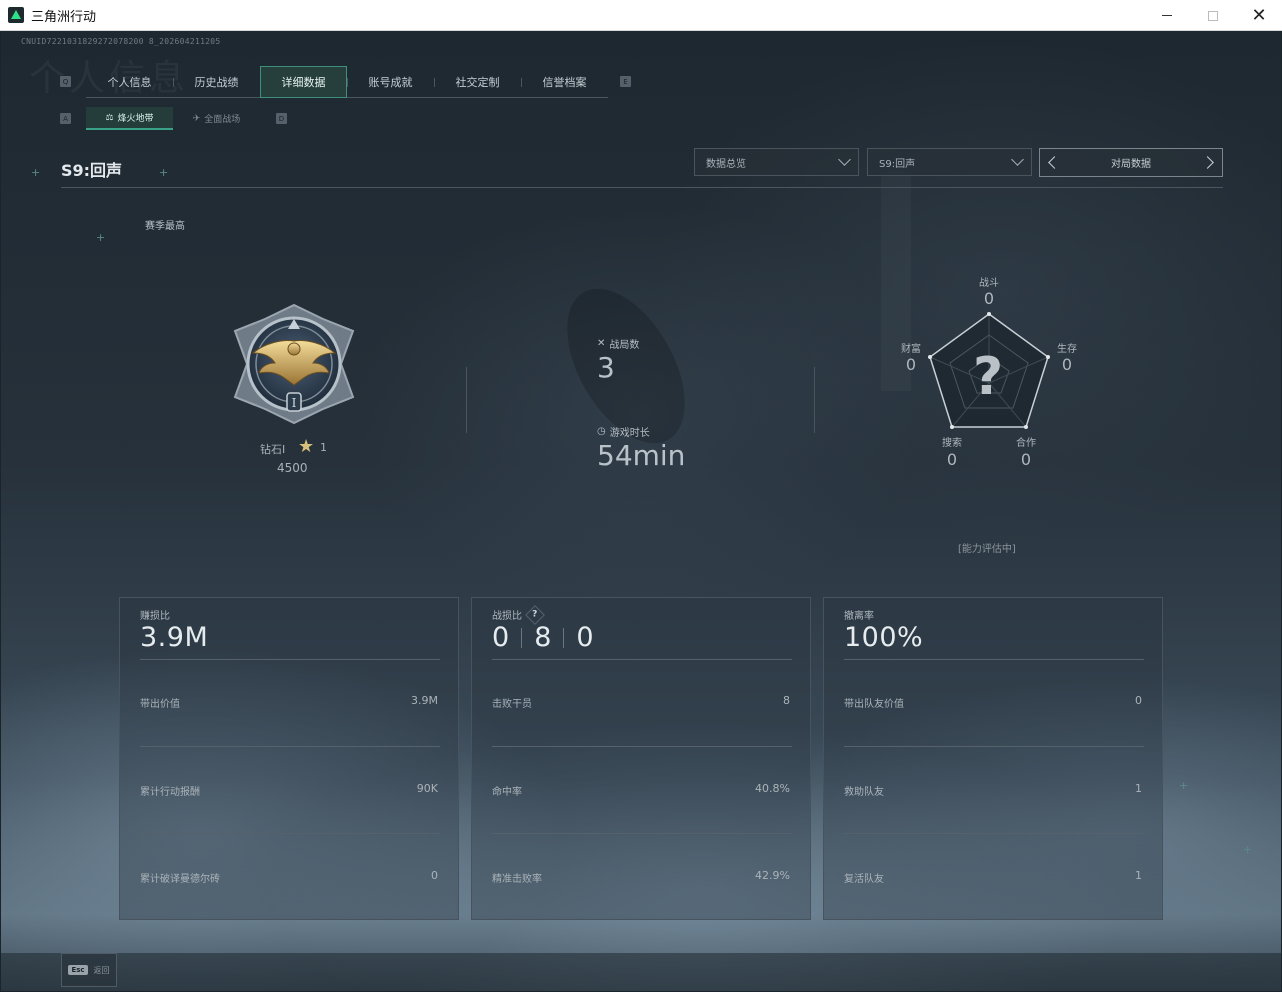 The width and height of the screenshot is (1282, 992). Describe the element at coordinates (859, 616) in the screenshot. I see `card-title-text: 撤离率` at that location.